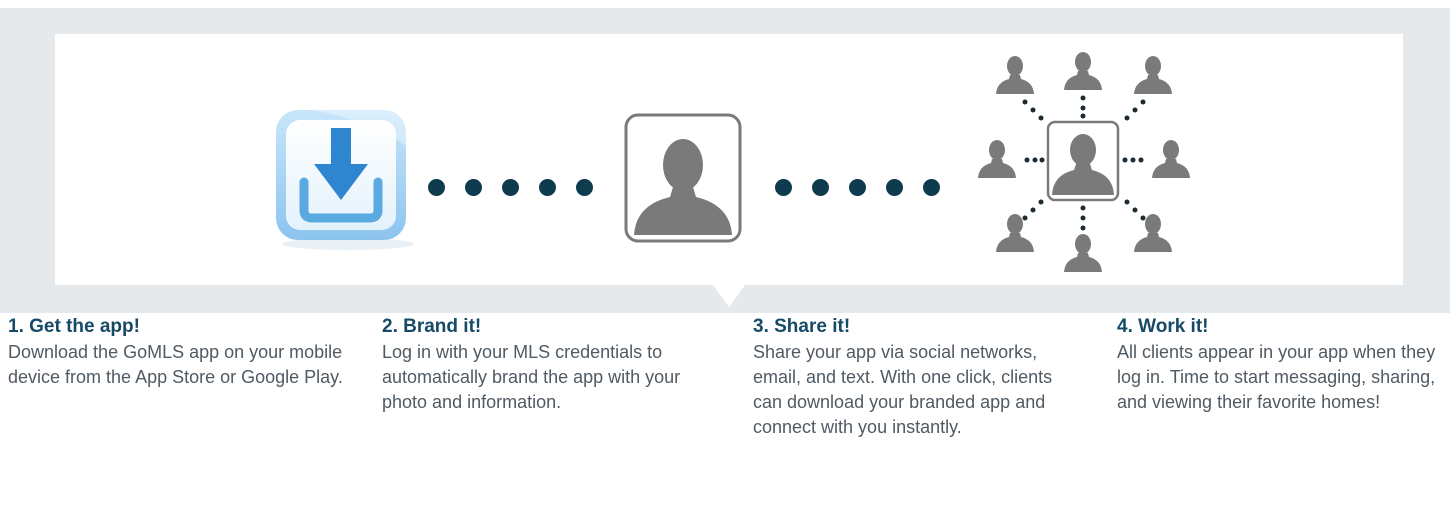 This screenshot has height=505, width=1450. What do you see at coordinates (729, 296) in the screenshot?
I see `panel-pointer` at bounding box center [729, 296].